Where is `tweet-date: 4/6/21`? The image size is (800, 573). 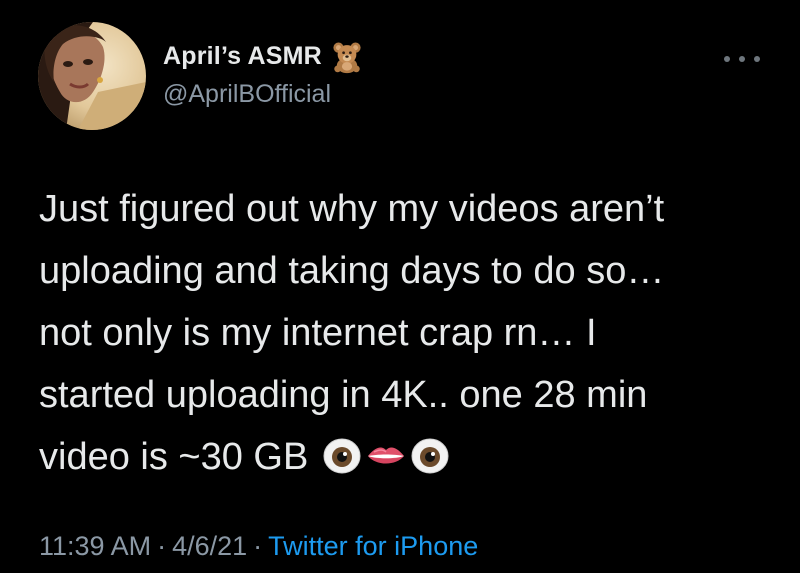
tweet-date: 4/6/21 is located at coordinates (209, 546).